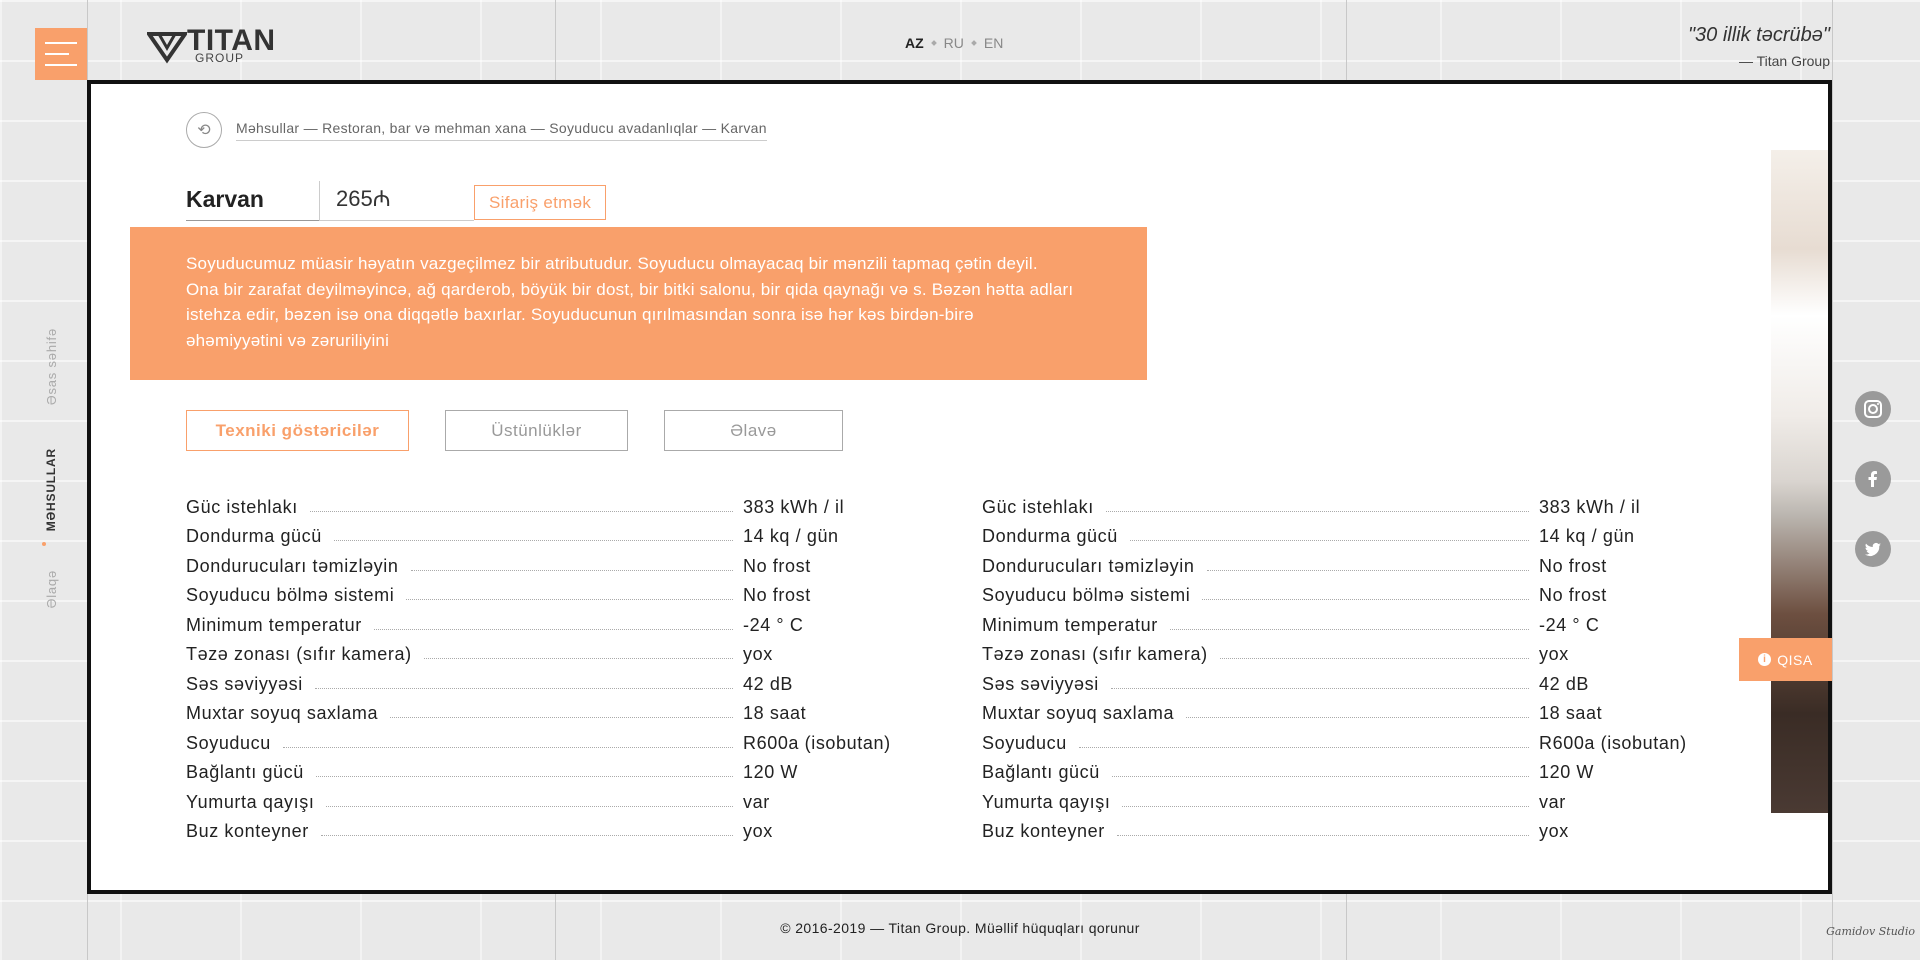 This screenshot has height=960, width=1920. I want to click on lang-en: EN, so click(993, 43).